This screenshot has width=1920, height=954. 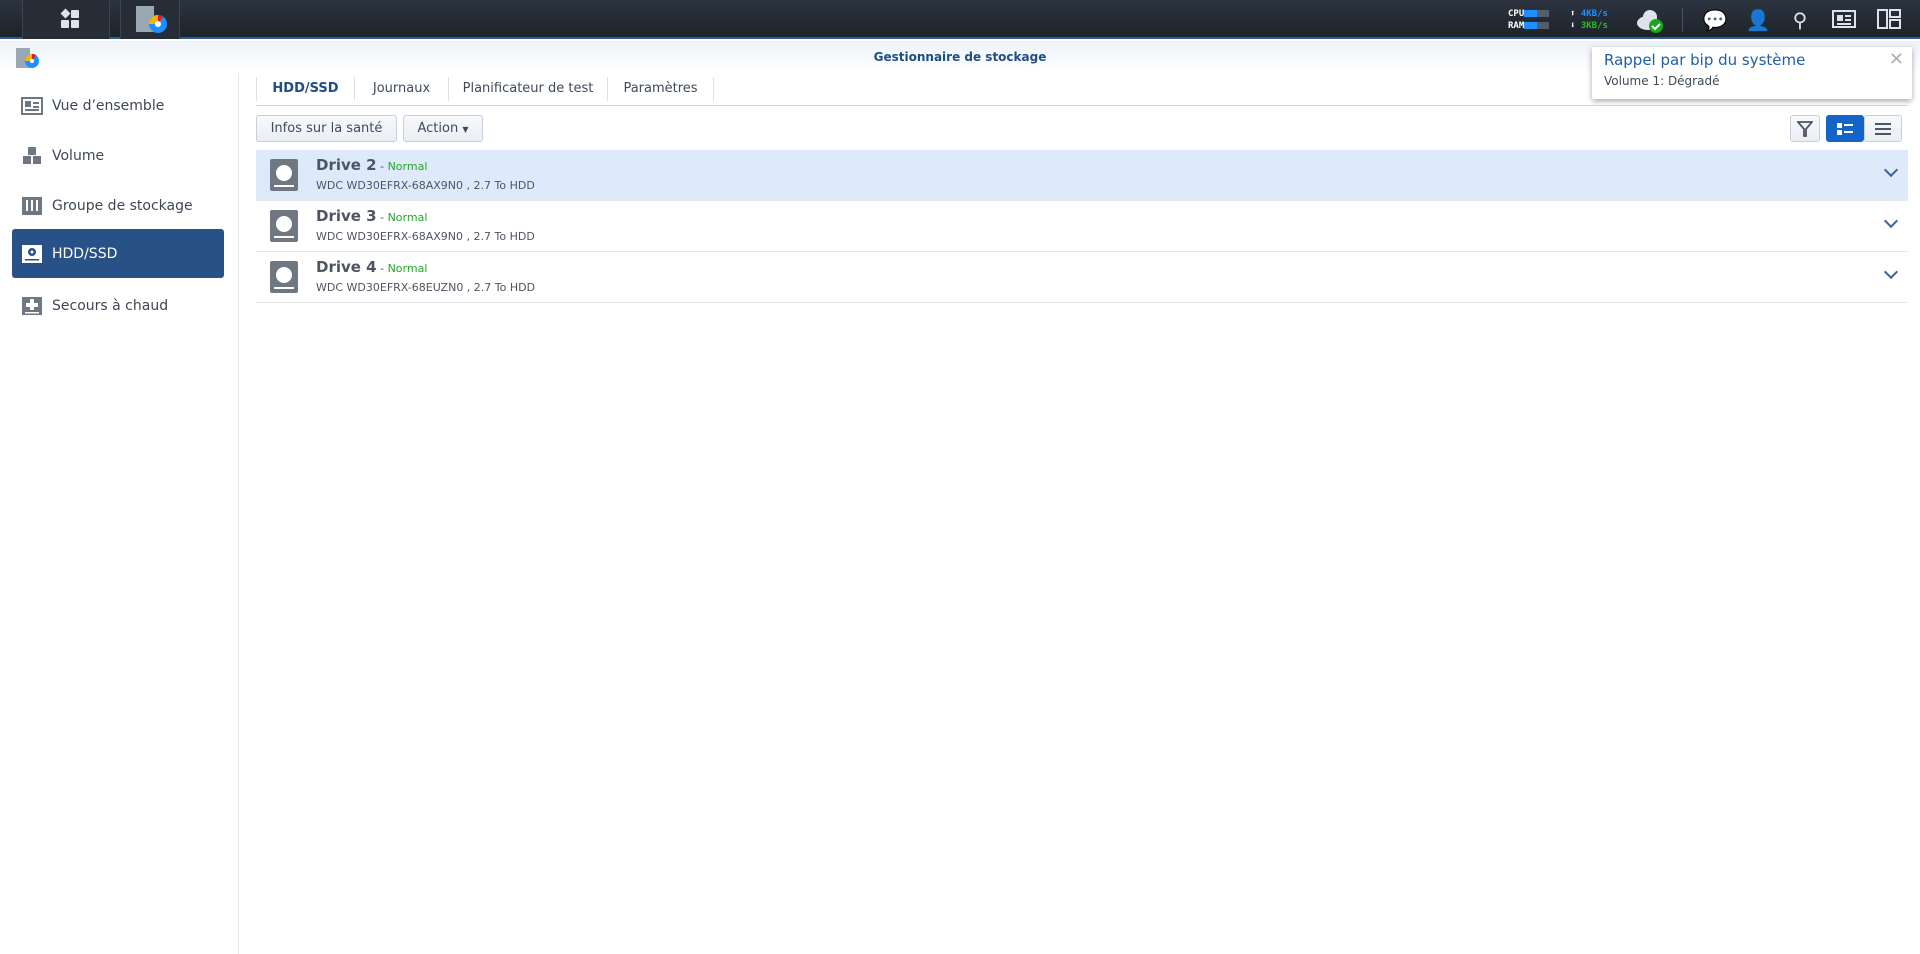 I want to click on sidebar-item-label: Groupe de stockage, so click(x=122, y=205).